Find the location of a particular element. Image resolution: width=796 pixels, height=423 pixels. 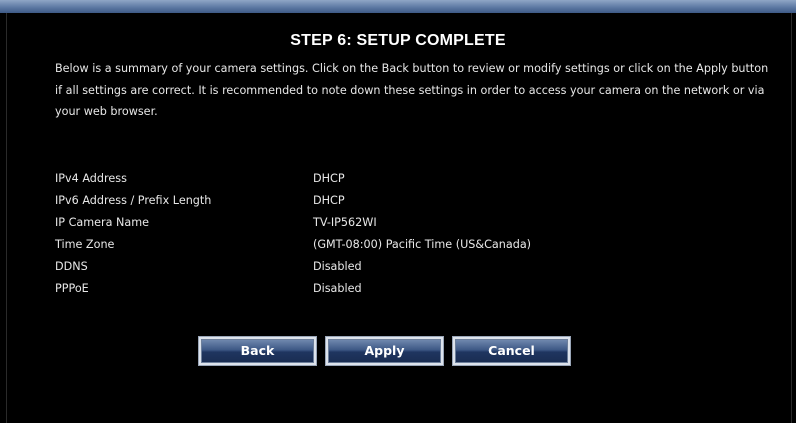

setting-value: TV-IP562WI is located at coordinates (345, 222).